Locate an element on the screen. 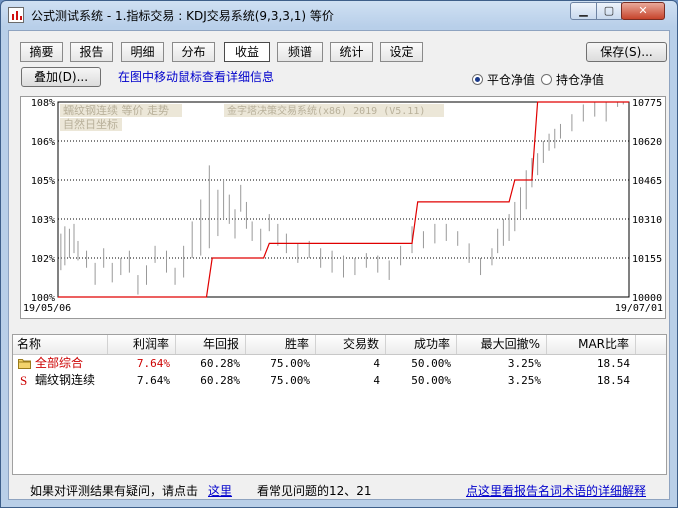  system-caption: 金字塔决策交易系统(x86) 2019 (V5.11) is located at coordinates (326, 110).